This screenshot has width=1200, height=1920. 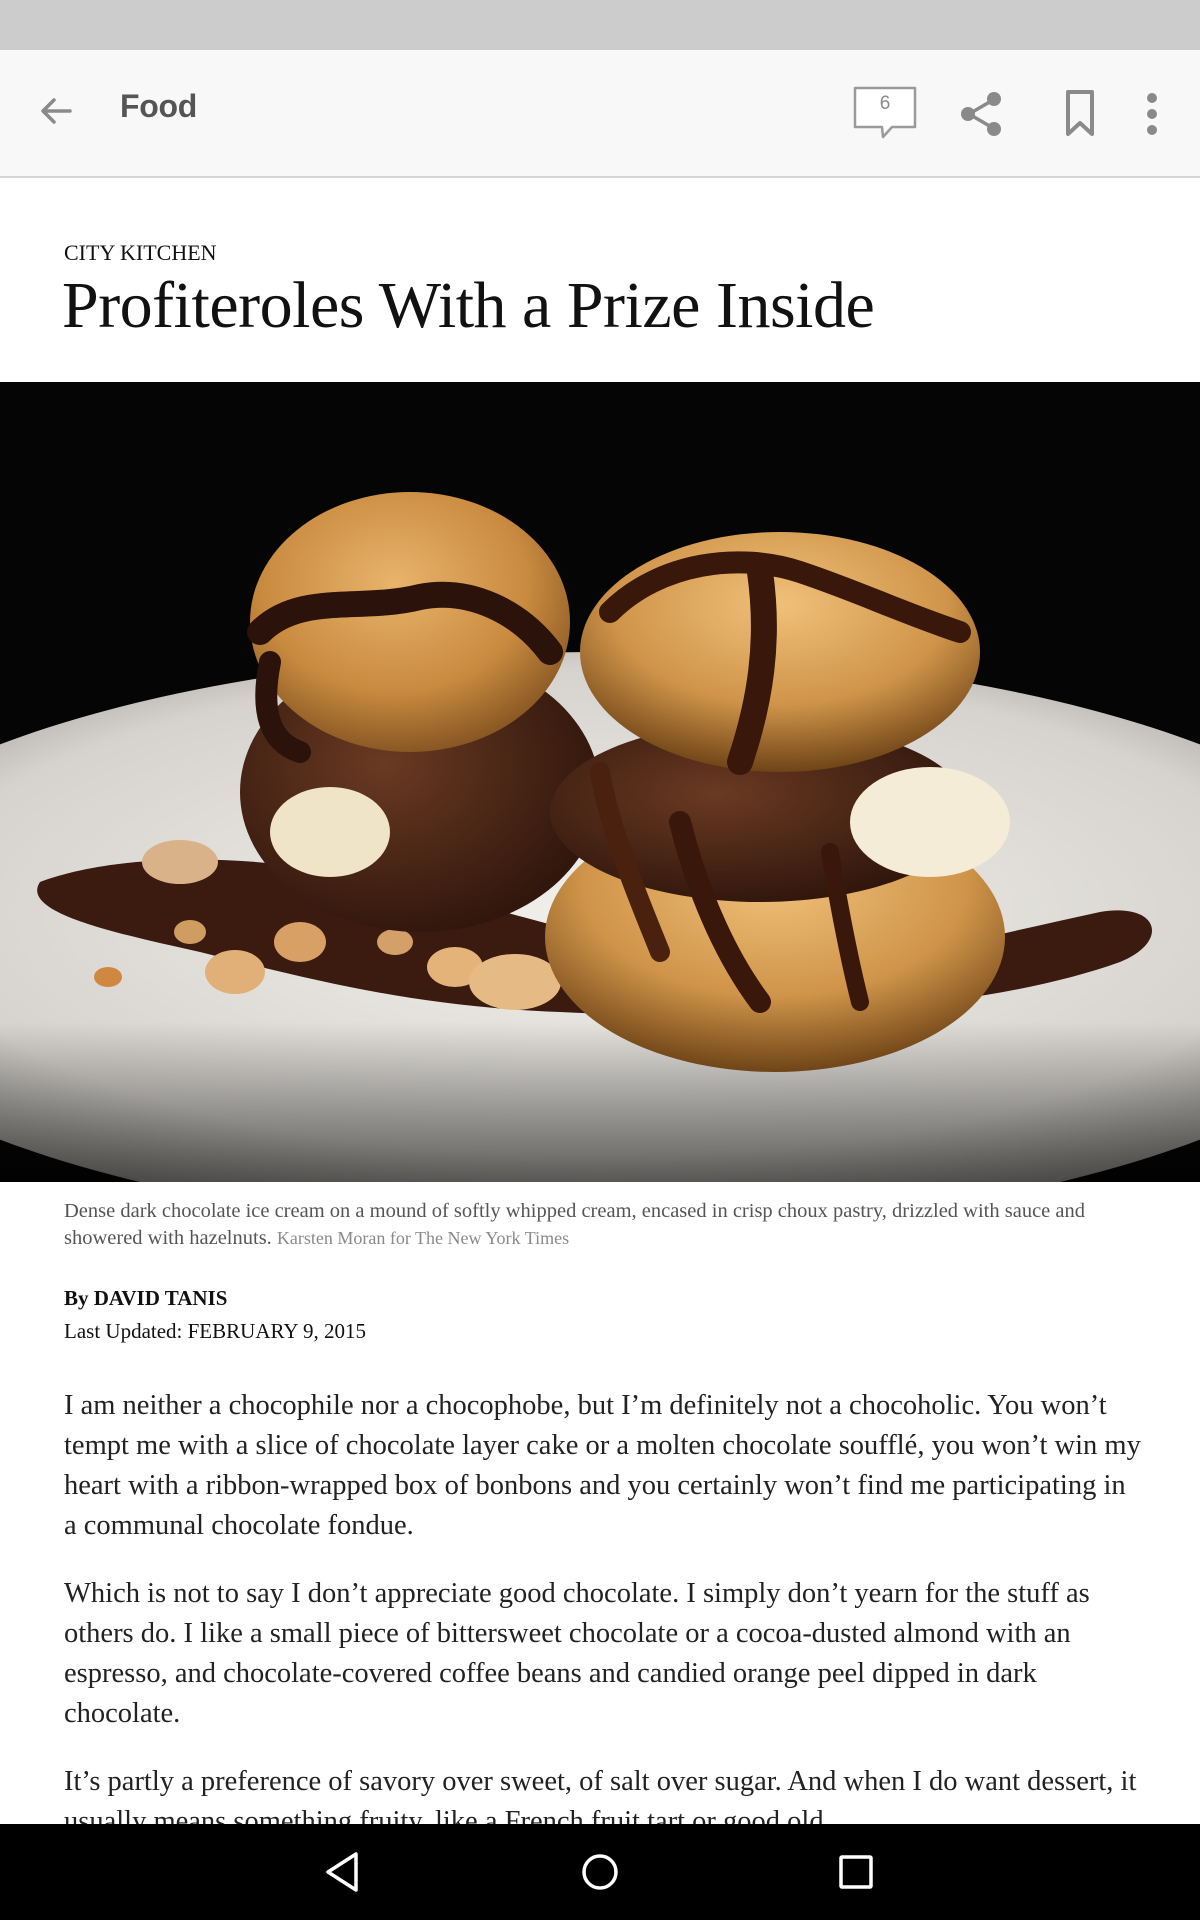 What do you see at coordinates (423, 1238) in the screenshot?
I see `photo-credit: Karsten Moran for The New York Times` at bounding box center [423, 1238].